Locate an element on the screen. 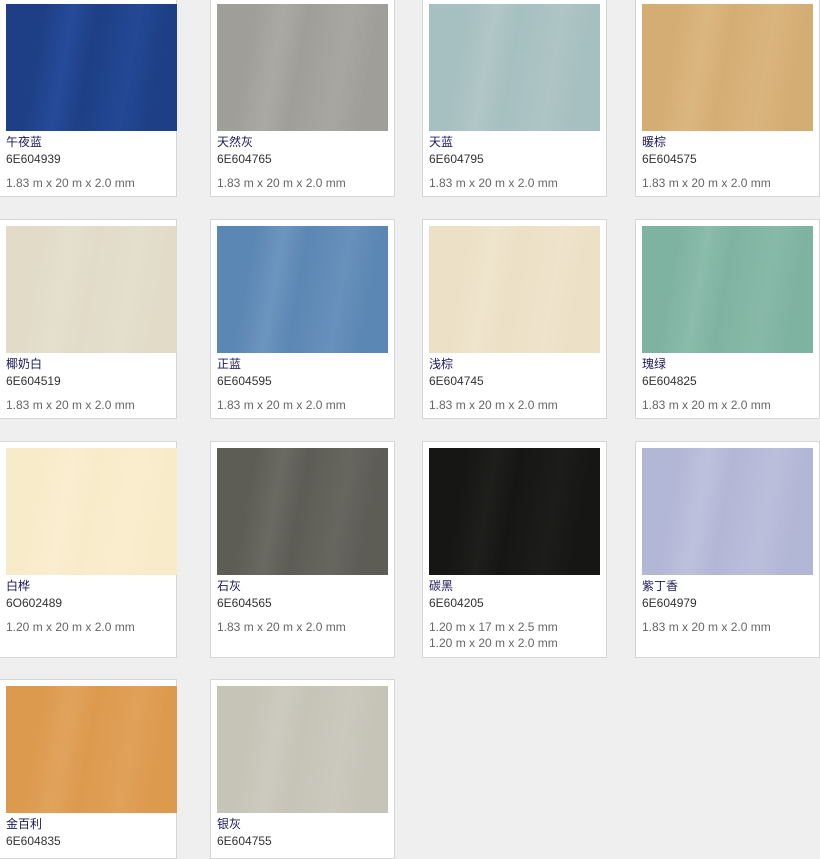 The height and width of the screenshot is (859, 820). product-card: 正蓝 6E604595 1.83 m x 20 m x 2.0 mm is located at coordinates (302, 319).